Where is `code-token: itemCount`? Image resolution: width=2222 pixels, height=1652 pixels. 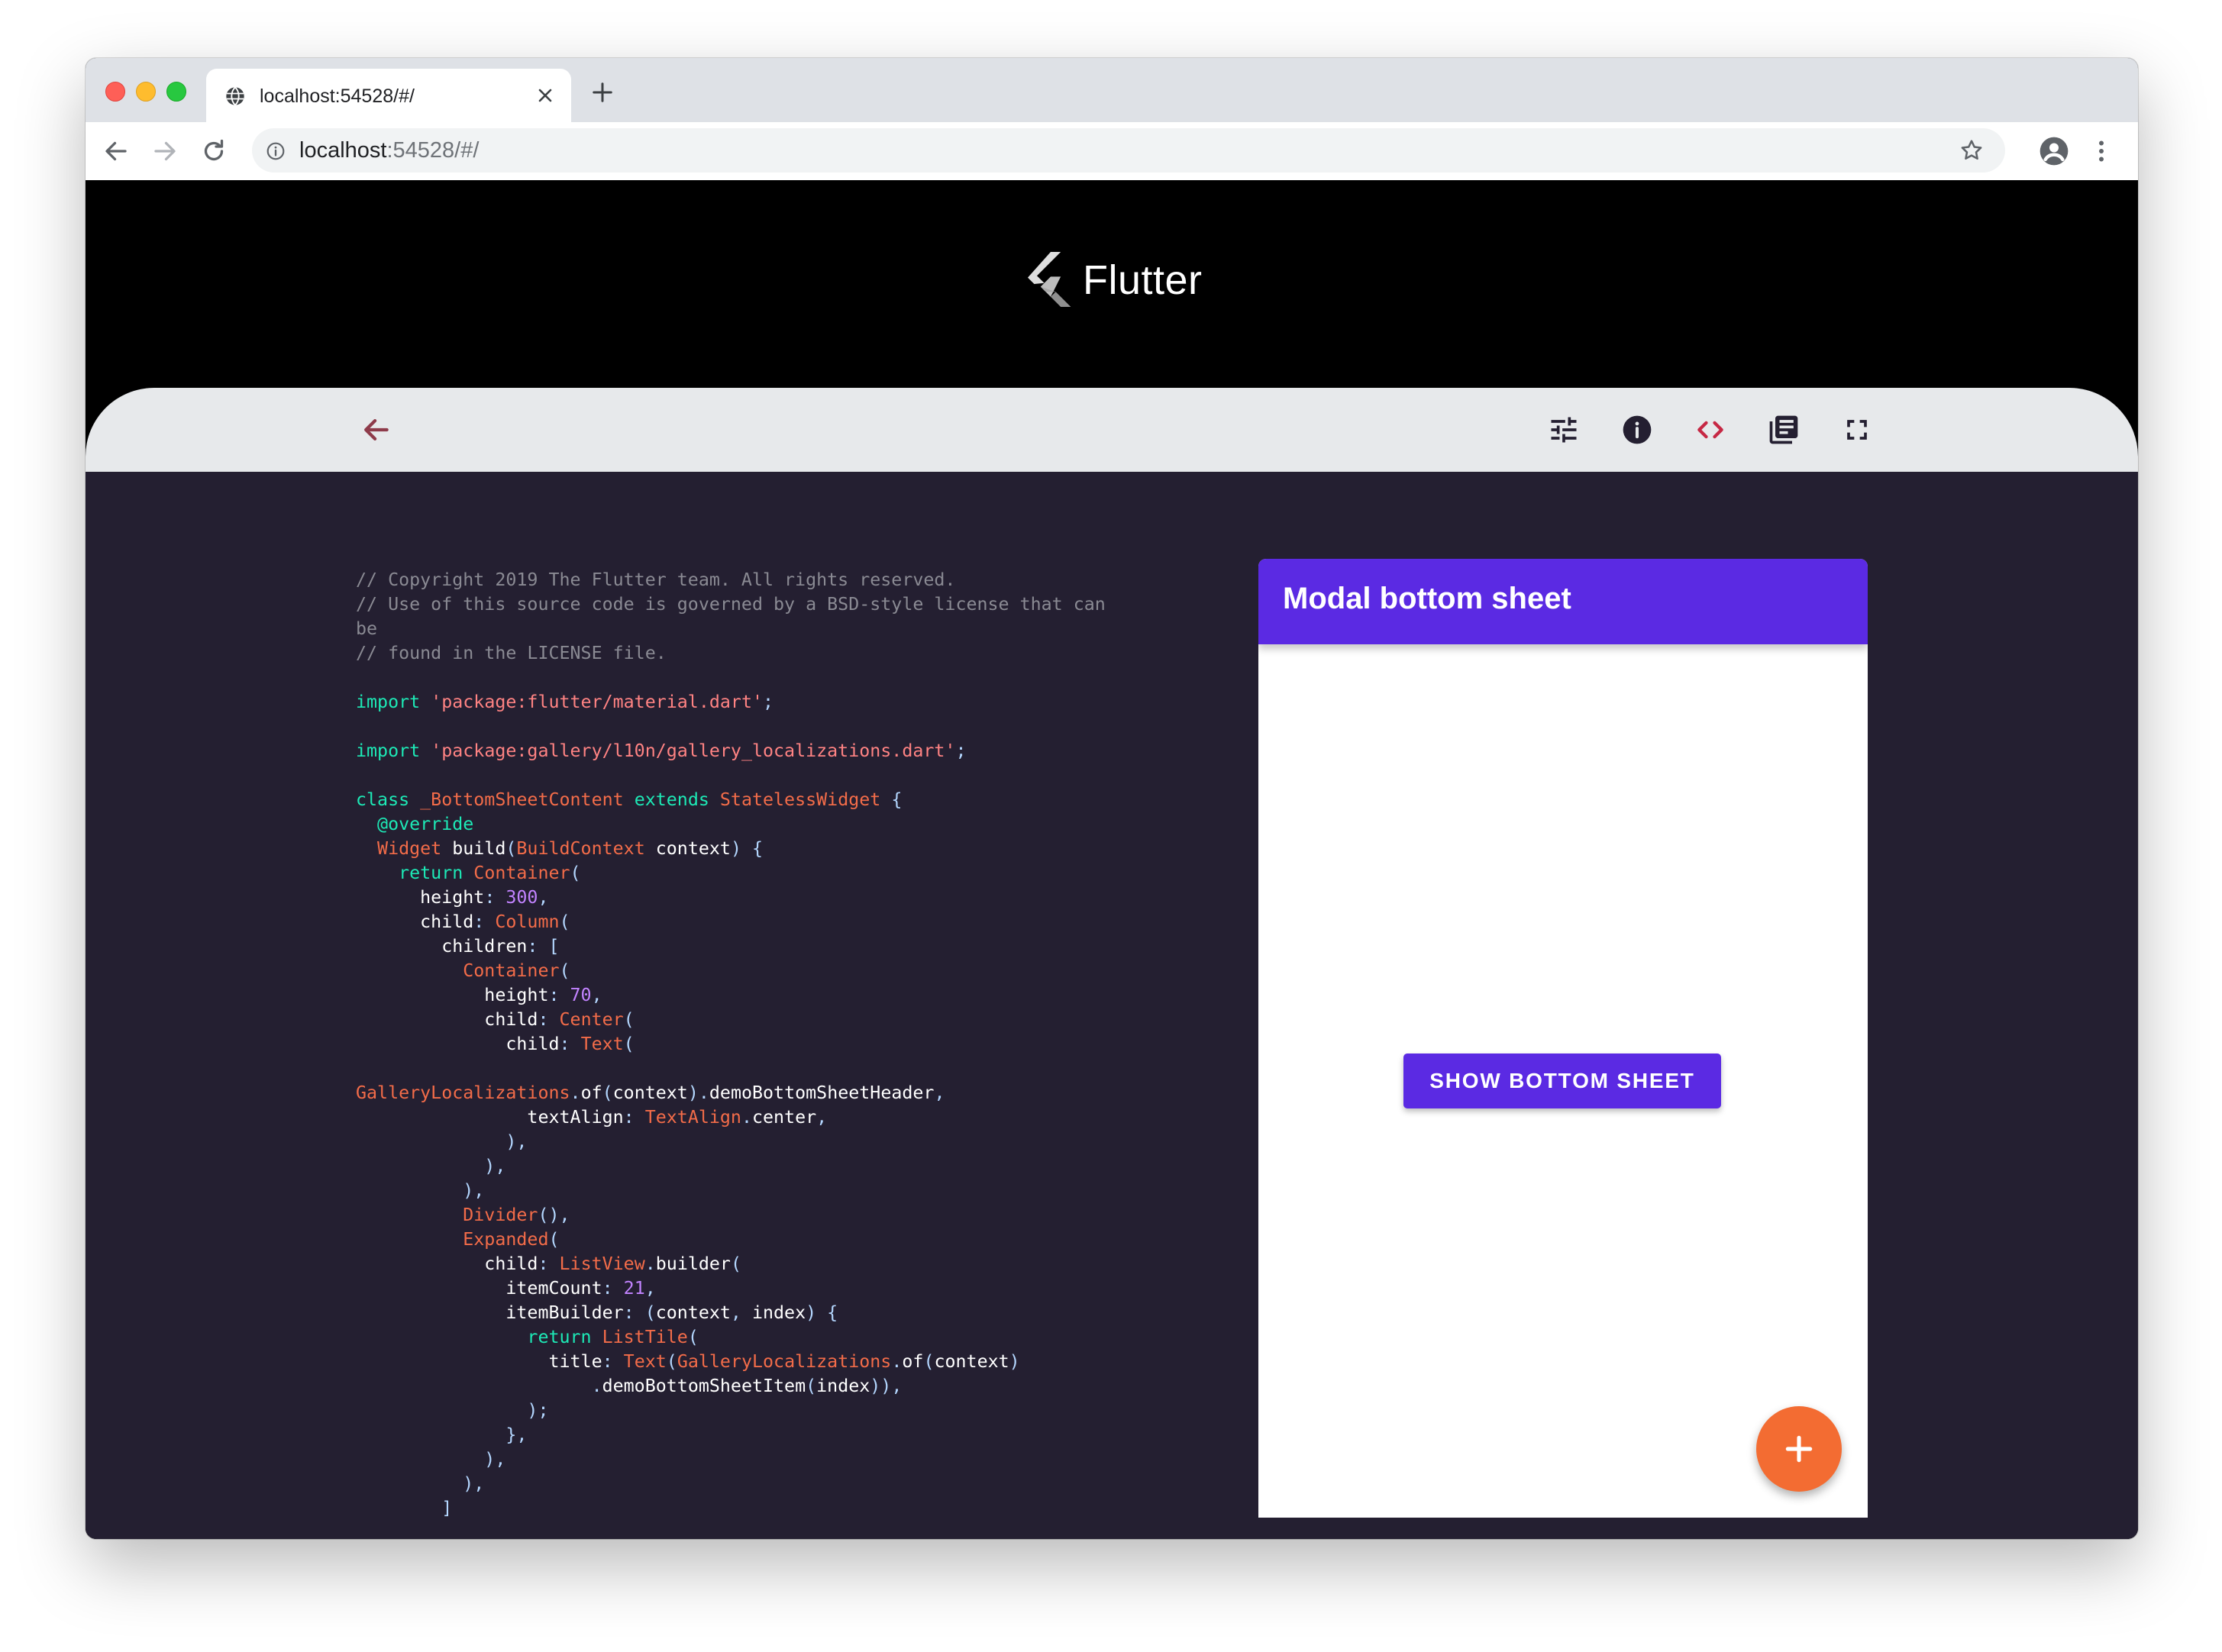 code-token: itemCount is located at coordinates (479, 1288).